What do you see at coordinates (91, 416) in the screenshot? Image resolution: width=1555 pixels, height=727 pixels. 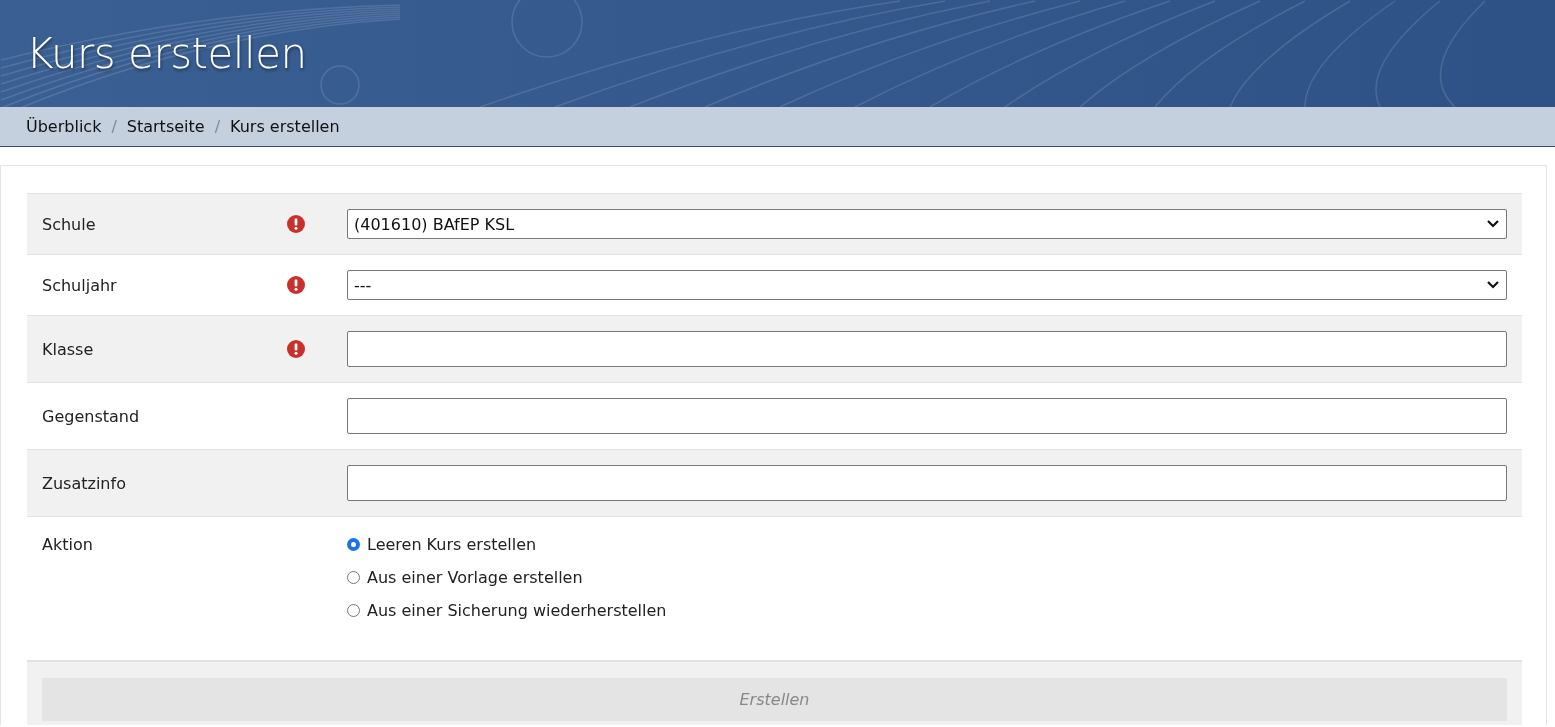 I see `field-label: Gegenstand` at bounding box center [91, 416].